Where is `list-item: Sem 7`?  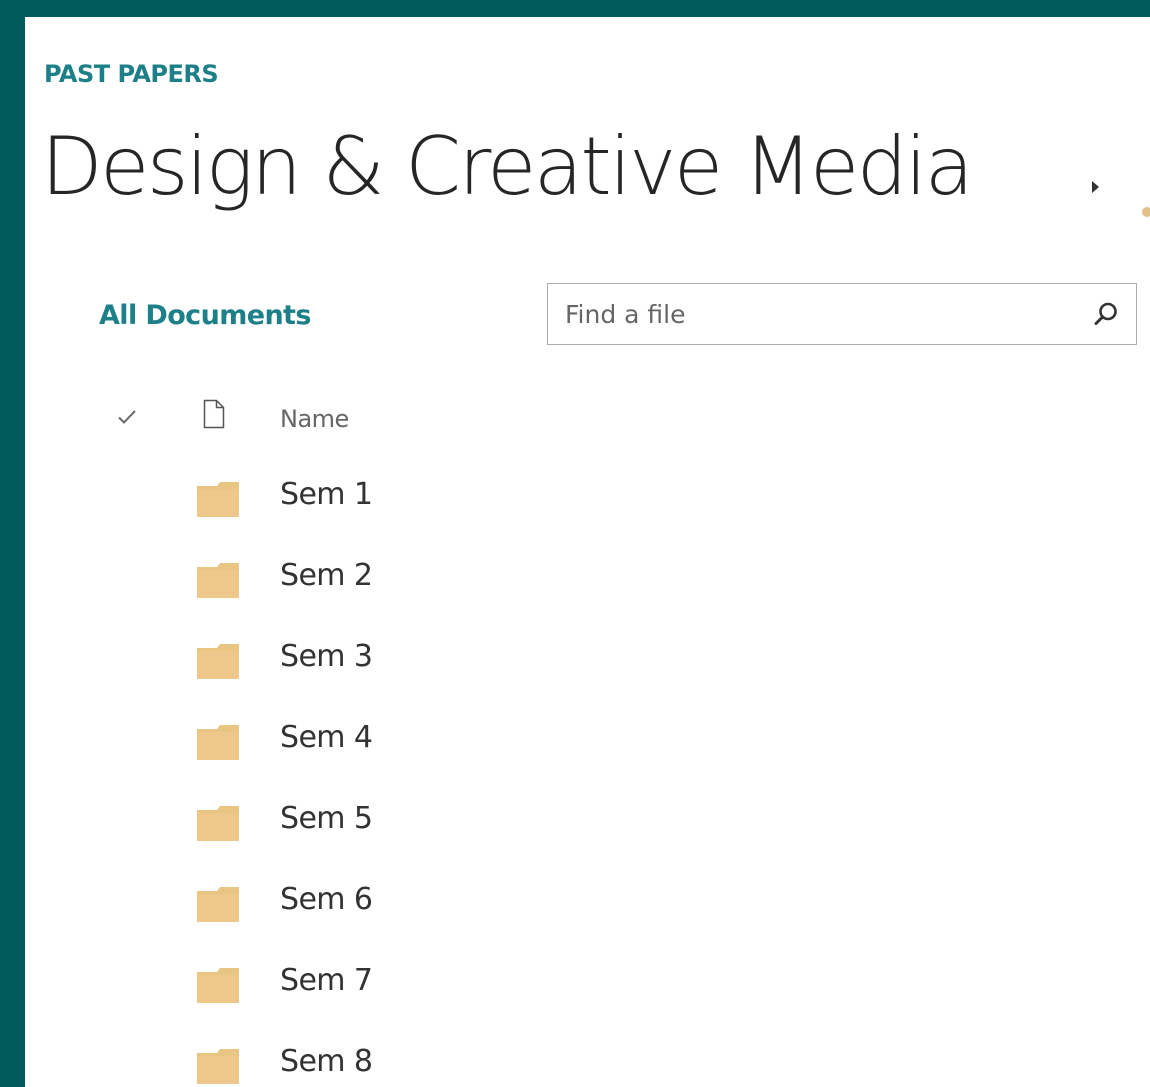
list-item: Sem 7 is located at coordinates (587, 981).